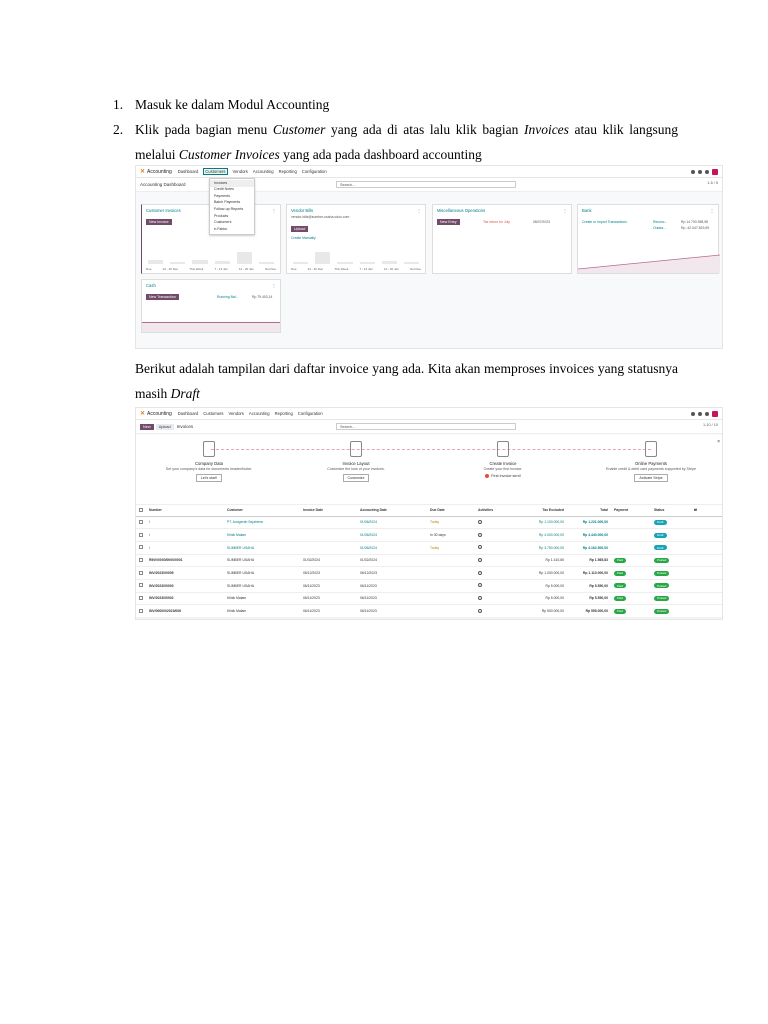 The height and width of the screenshot is (1024, 768). Describe the element at coordinates (718, 442) in the screenshot. I see `close-icon: ×` at that location.